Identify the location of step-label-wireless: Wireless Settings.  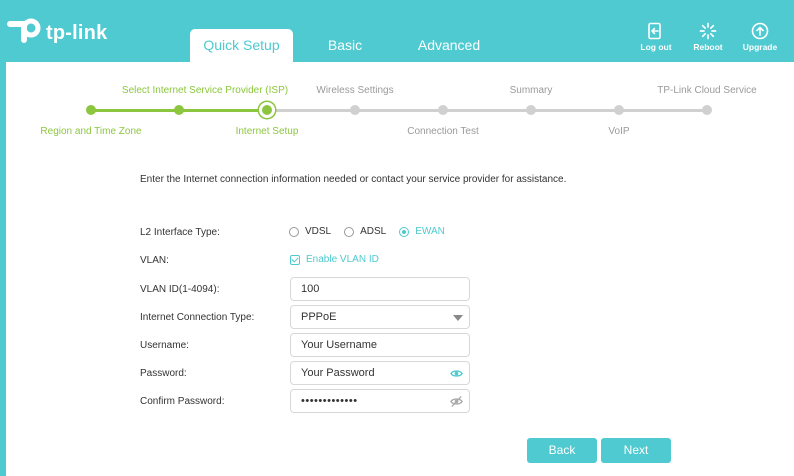
(355, 90).